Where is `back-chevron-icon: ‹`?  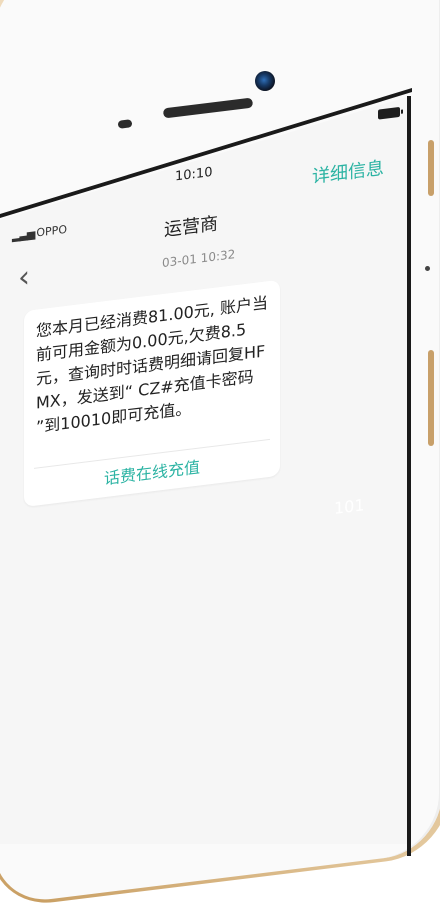
back-chevron-icon: ‹ is located at coordinates (24, 277).